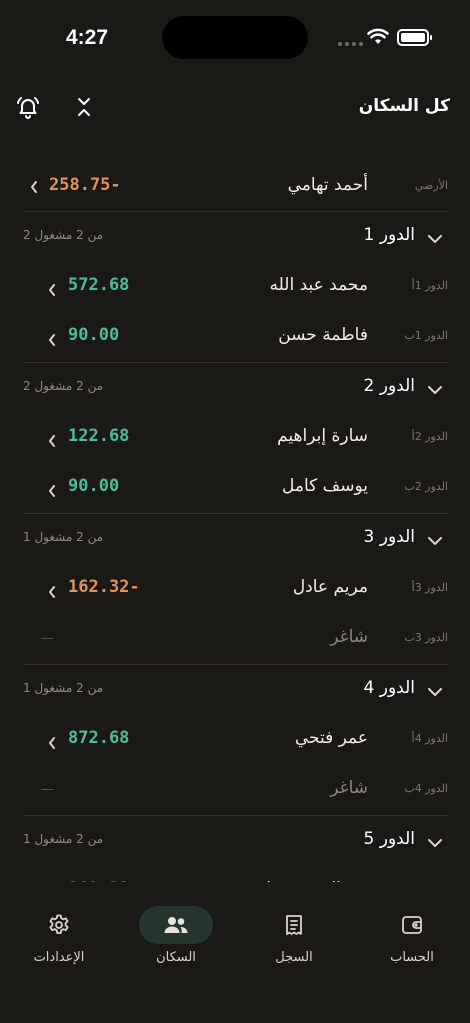 This screenshot has width=470, height=1023. I want to click on app-header: كل السكان, so click(235, 107).